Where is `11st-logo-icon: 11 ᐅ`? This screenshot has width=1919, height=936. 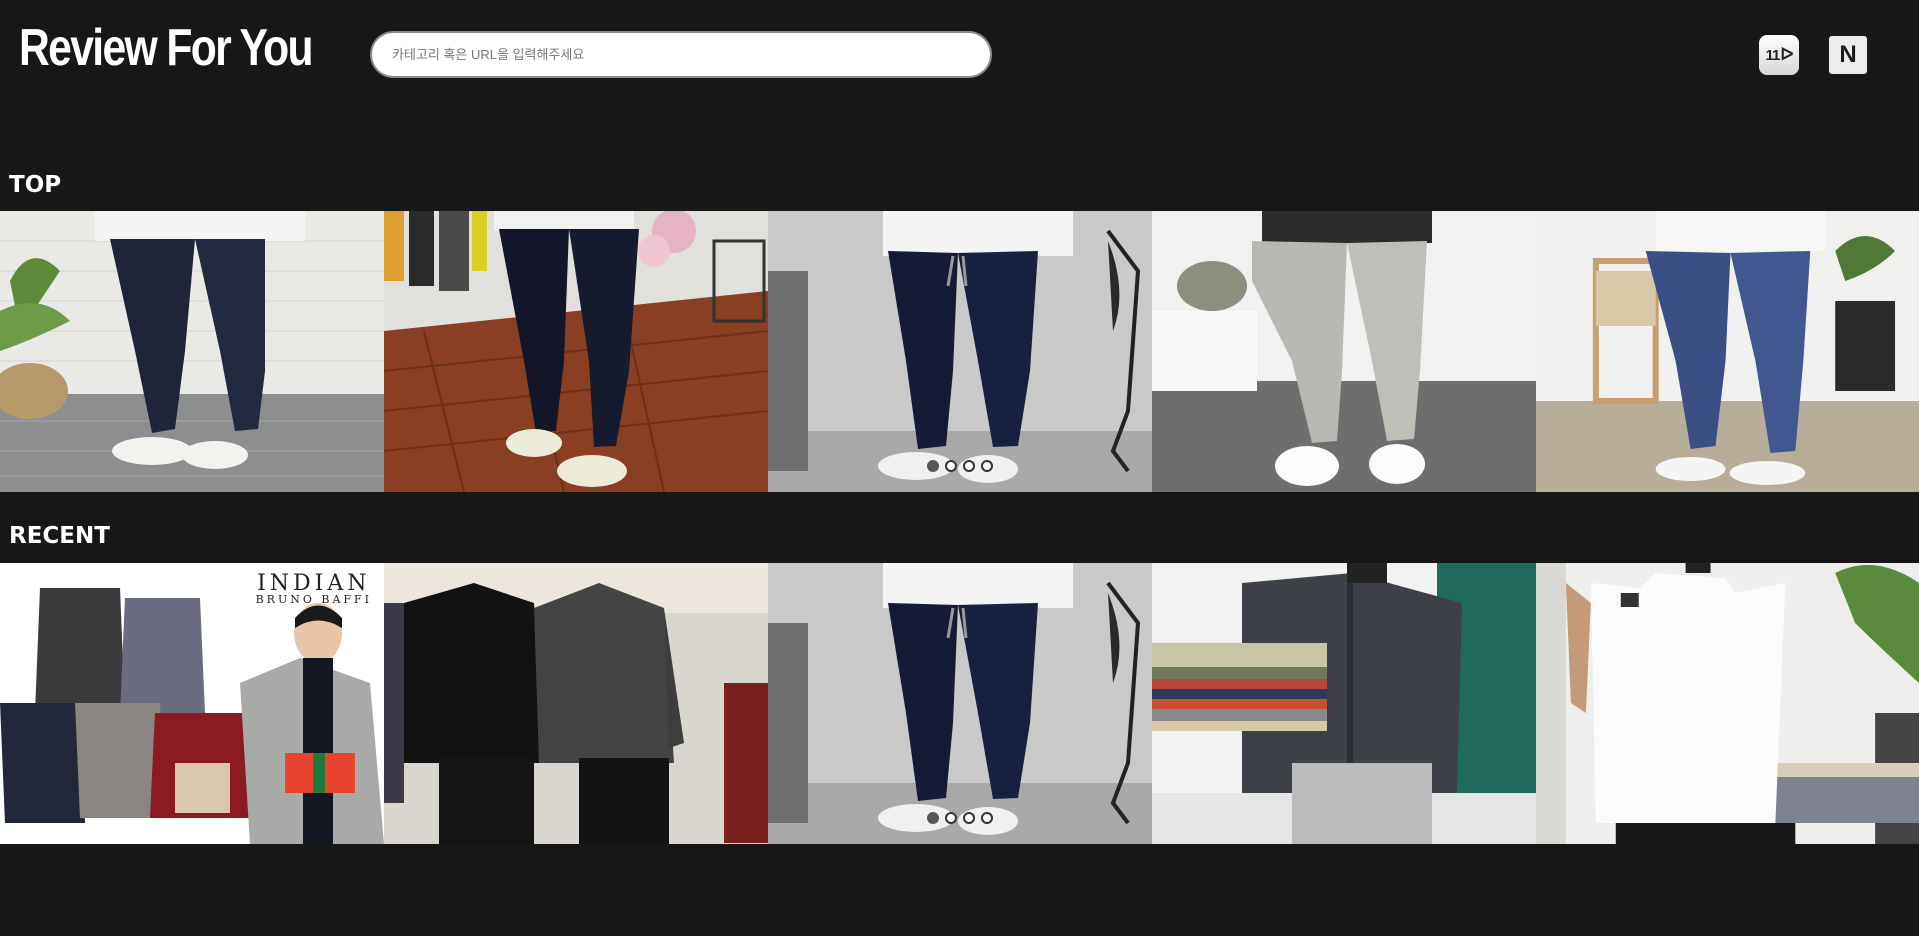
11st-logo-icon: 11 ᐅ is located at coordinates (1779, 55).